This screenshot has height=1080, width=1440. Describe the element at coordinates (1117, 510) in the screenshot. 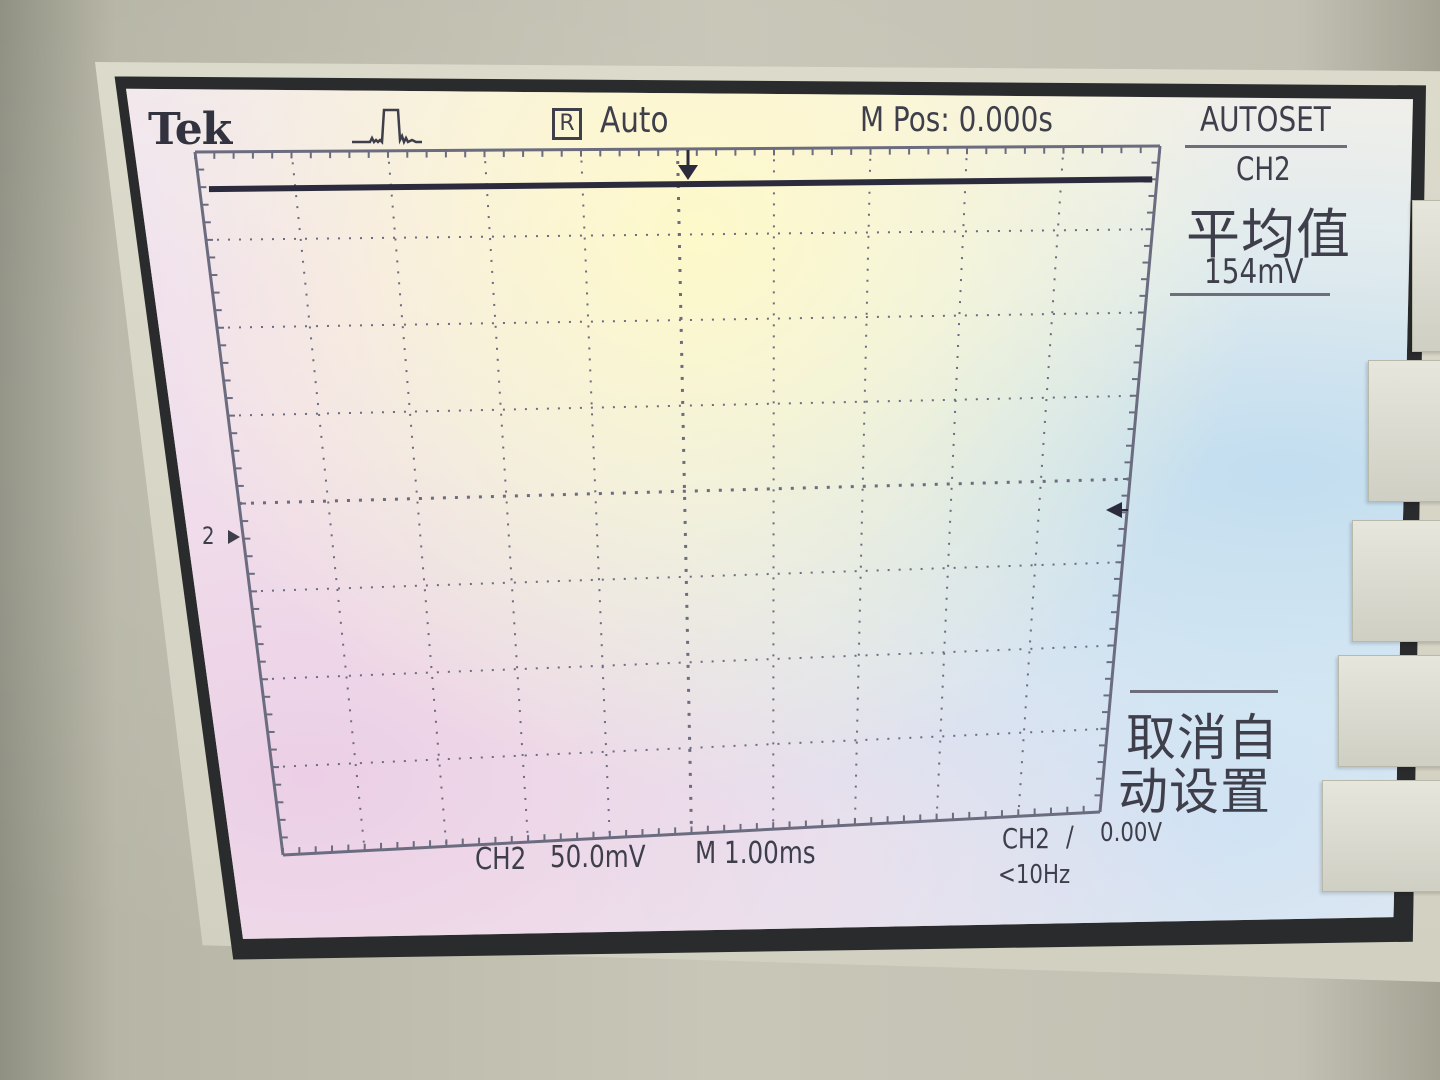

I see `left-arrow-icon` at that location.